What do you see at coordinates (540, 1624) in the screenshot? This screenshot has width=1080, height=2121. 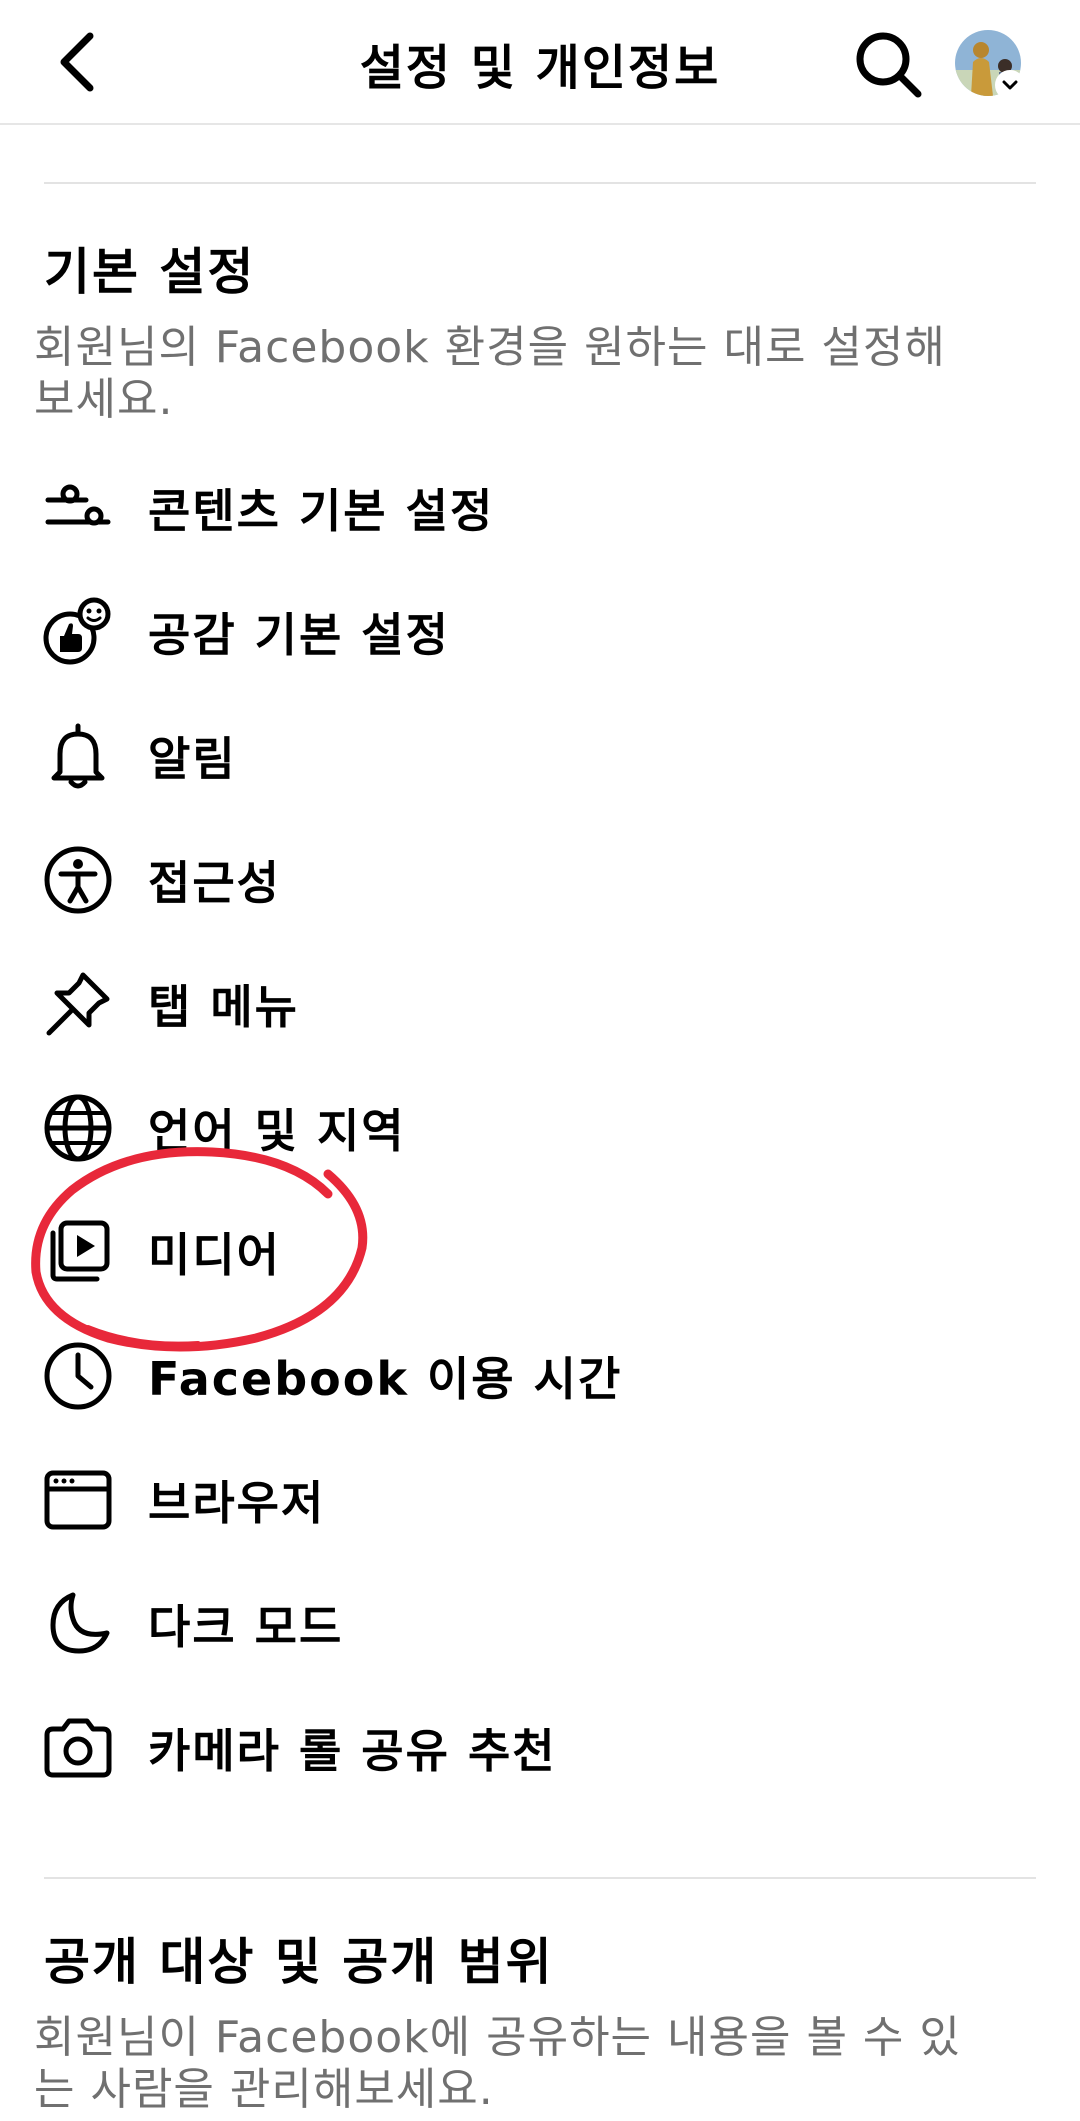 I see `menu-item-dark-mode: 다크 모드` at bounding box center [540, 1624].